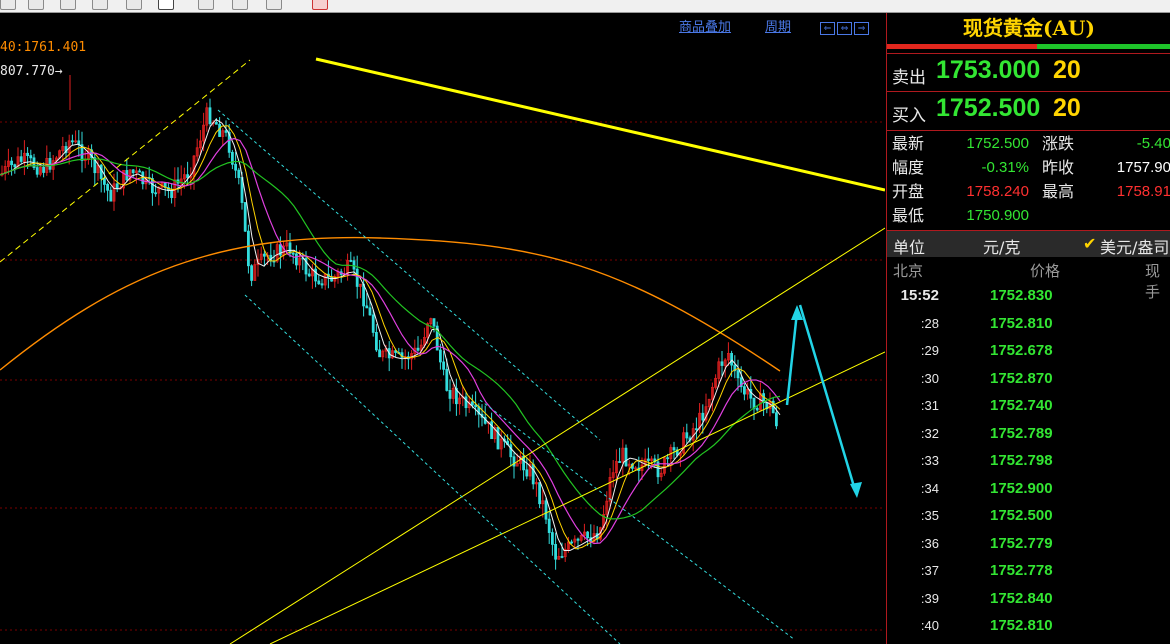 This screenshot has width=1170, height=644. I want to click on toolbar-alert-button, so click(320, 5).